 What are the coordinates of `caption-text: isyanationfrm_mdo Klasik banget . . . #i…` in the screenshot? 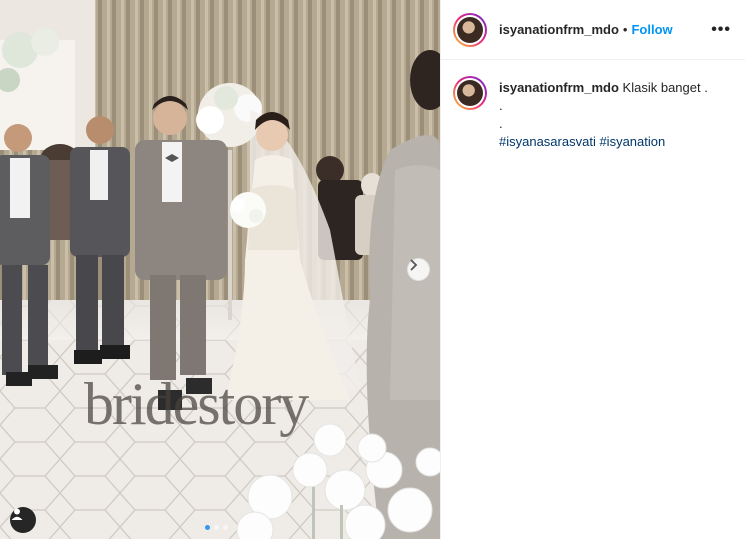 It's located at (603, 113).